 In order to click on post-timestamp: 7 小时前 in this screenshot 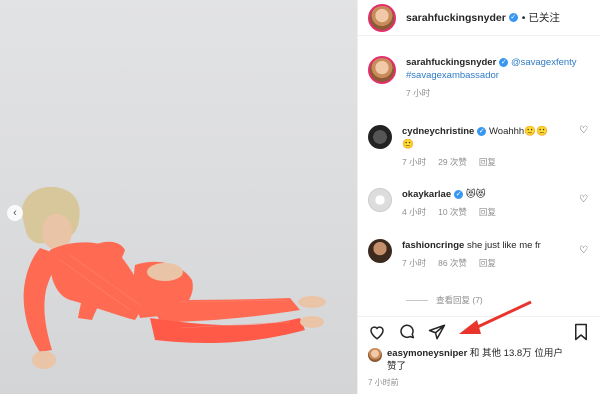, I will do `click(383, 382)`.